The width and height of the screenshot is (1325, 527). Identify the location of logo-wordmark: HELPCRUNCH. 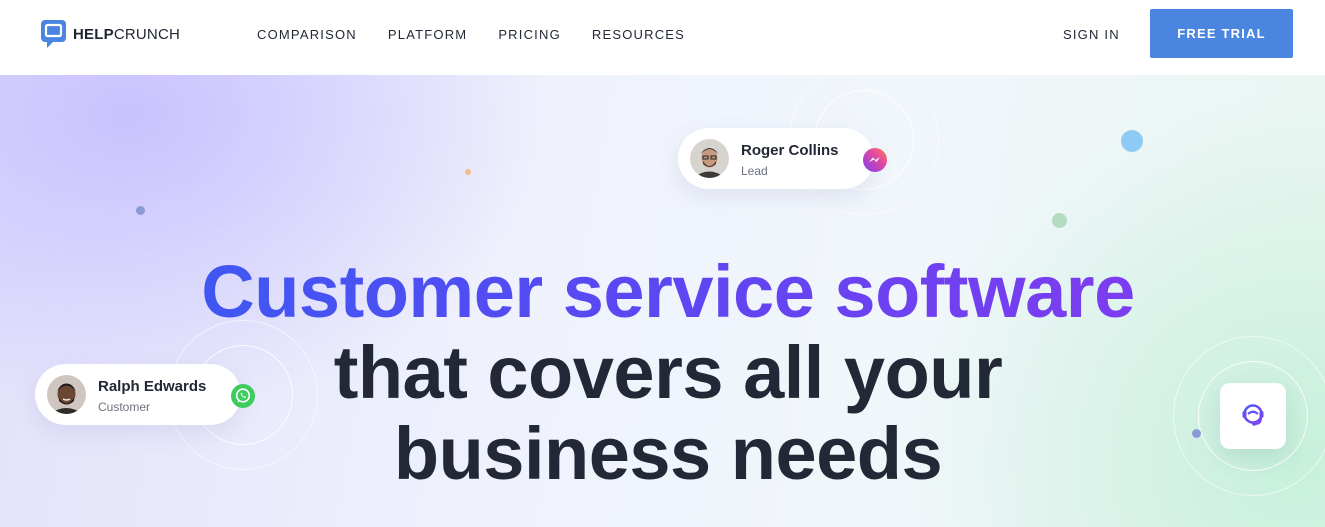
(127, 34).